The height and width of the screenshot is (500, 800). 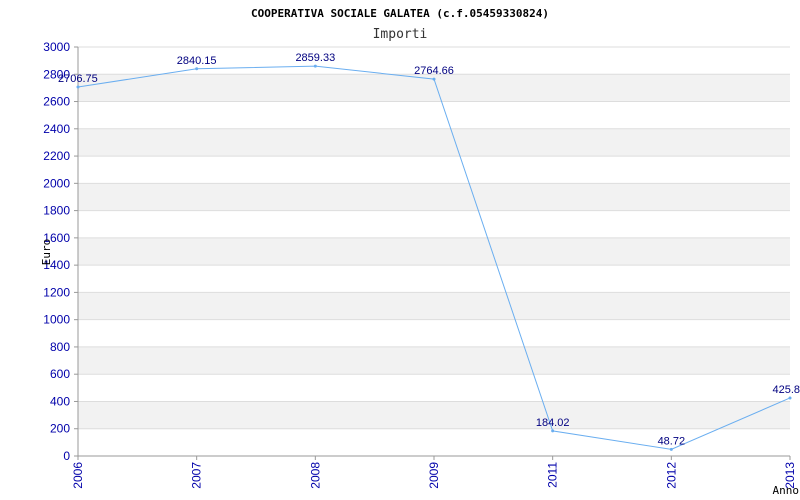 I want to click on y-tick-label: 400, so click(x=60, y=401).